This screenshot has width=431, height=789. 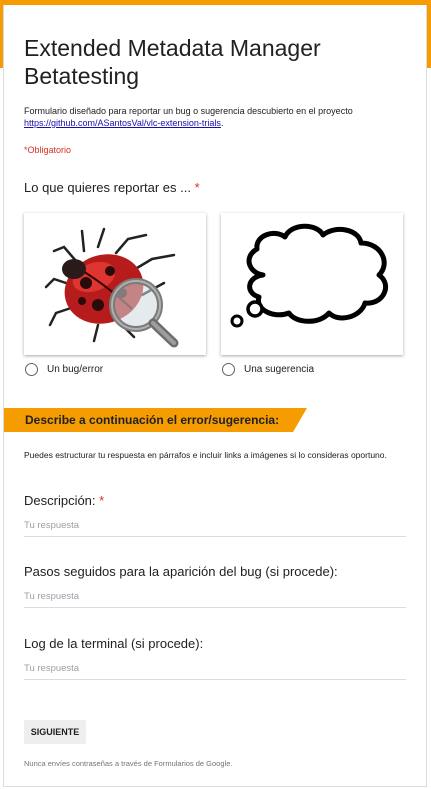 I want to click on option-label: Una sugerencia, so click(x=279, y=369).